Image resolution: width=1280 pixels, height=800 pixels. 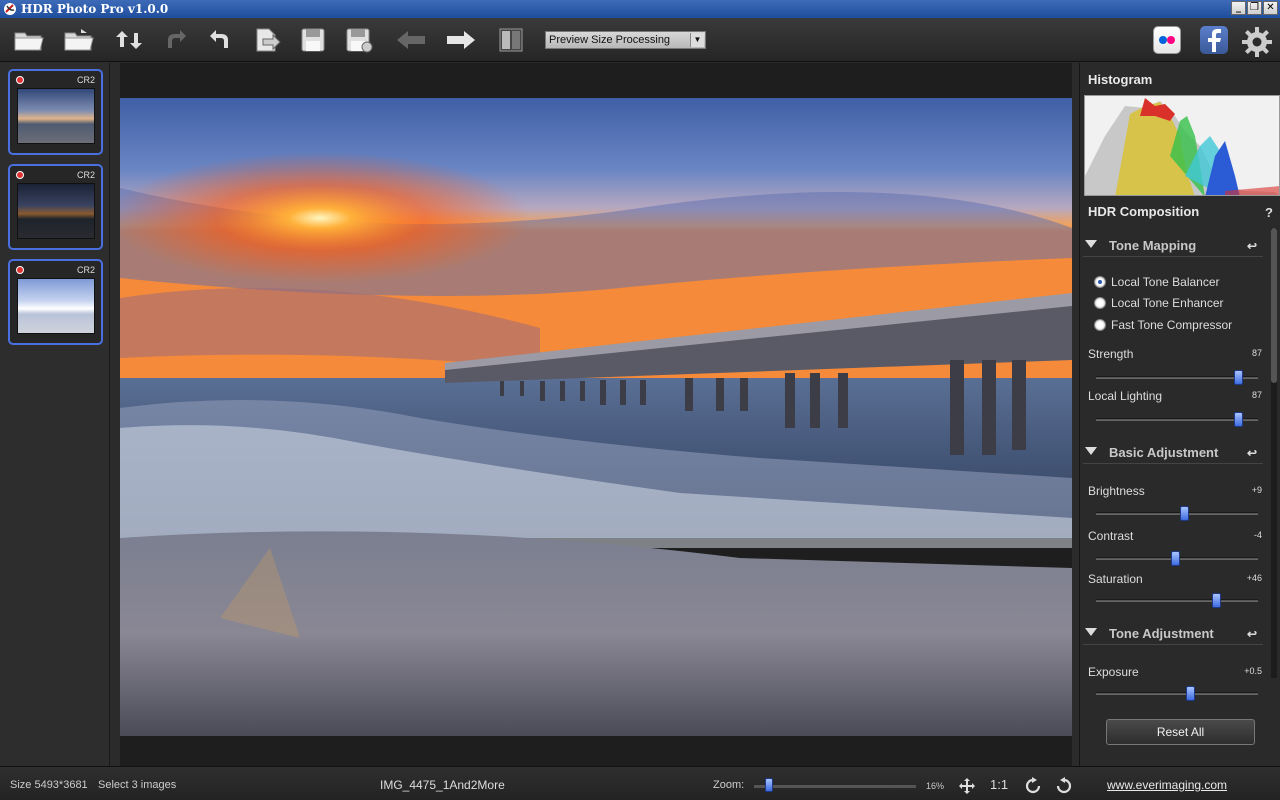 I want to click on open-file-button, so click(x=79, y=40).